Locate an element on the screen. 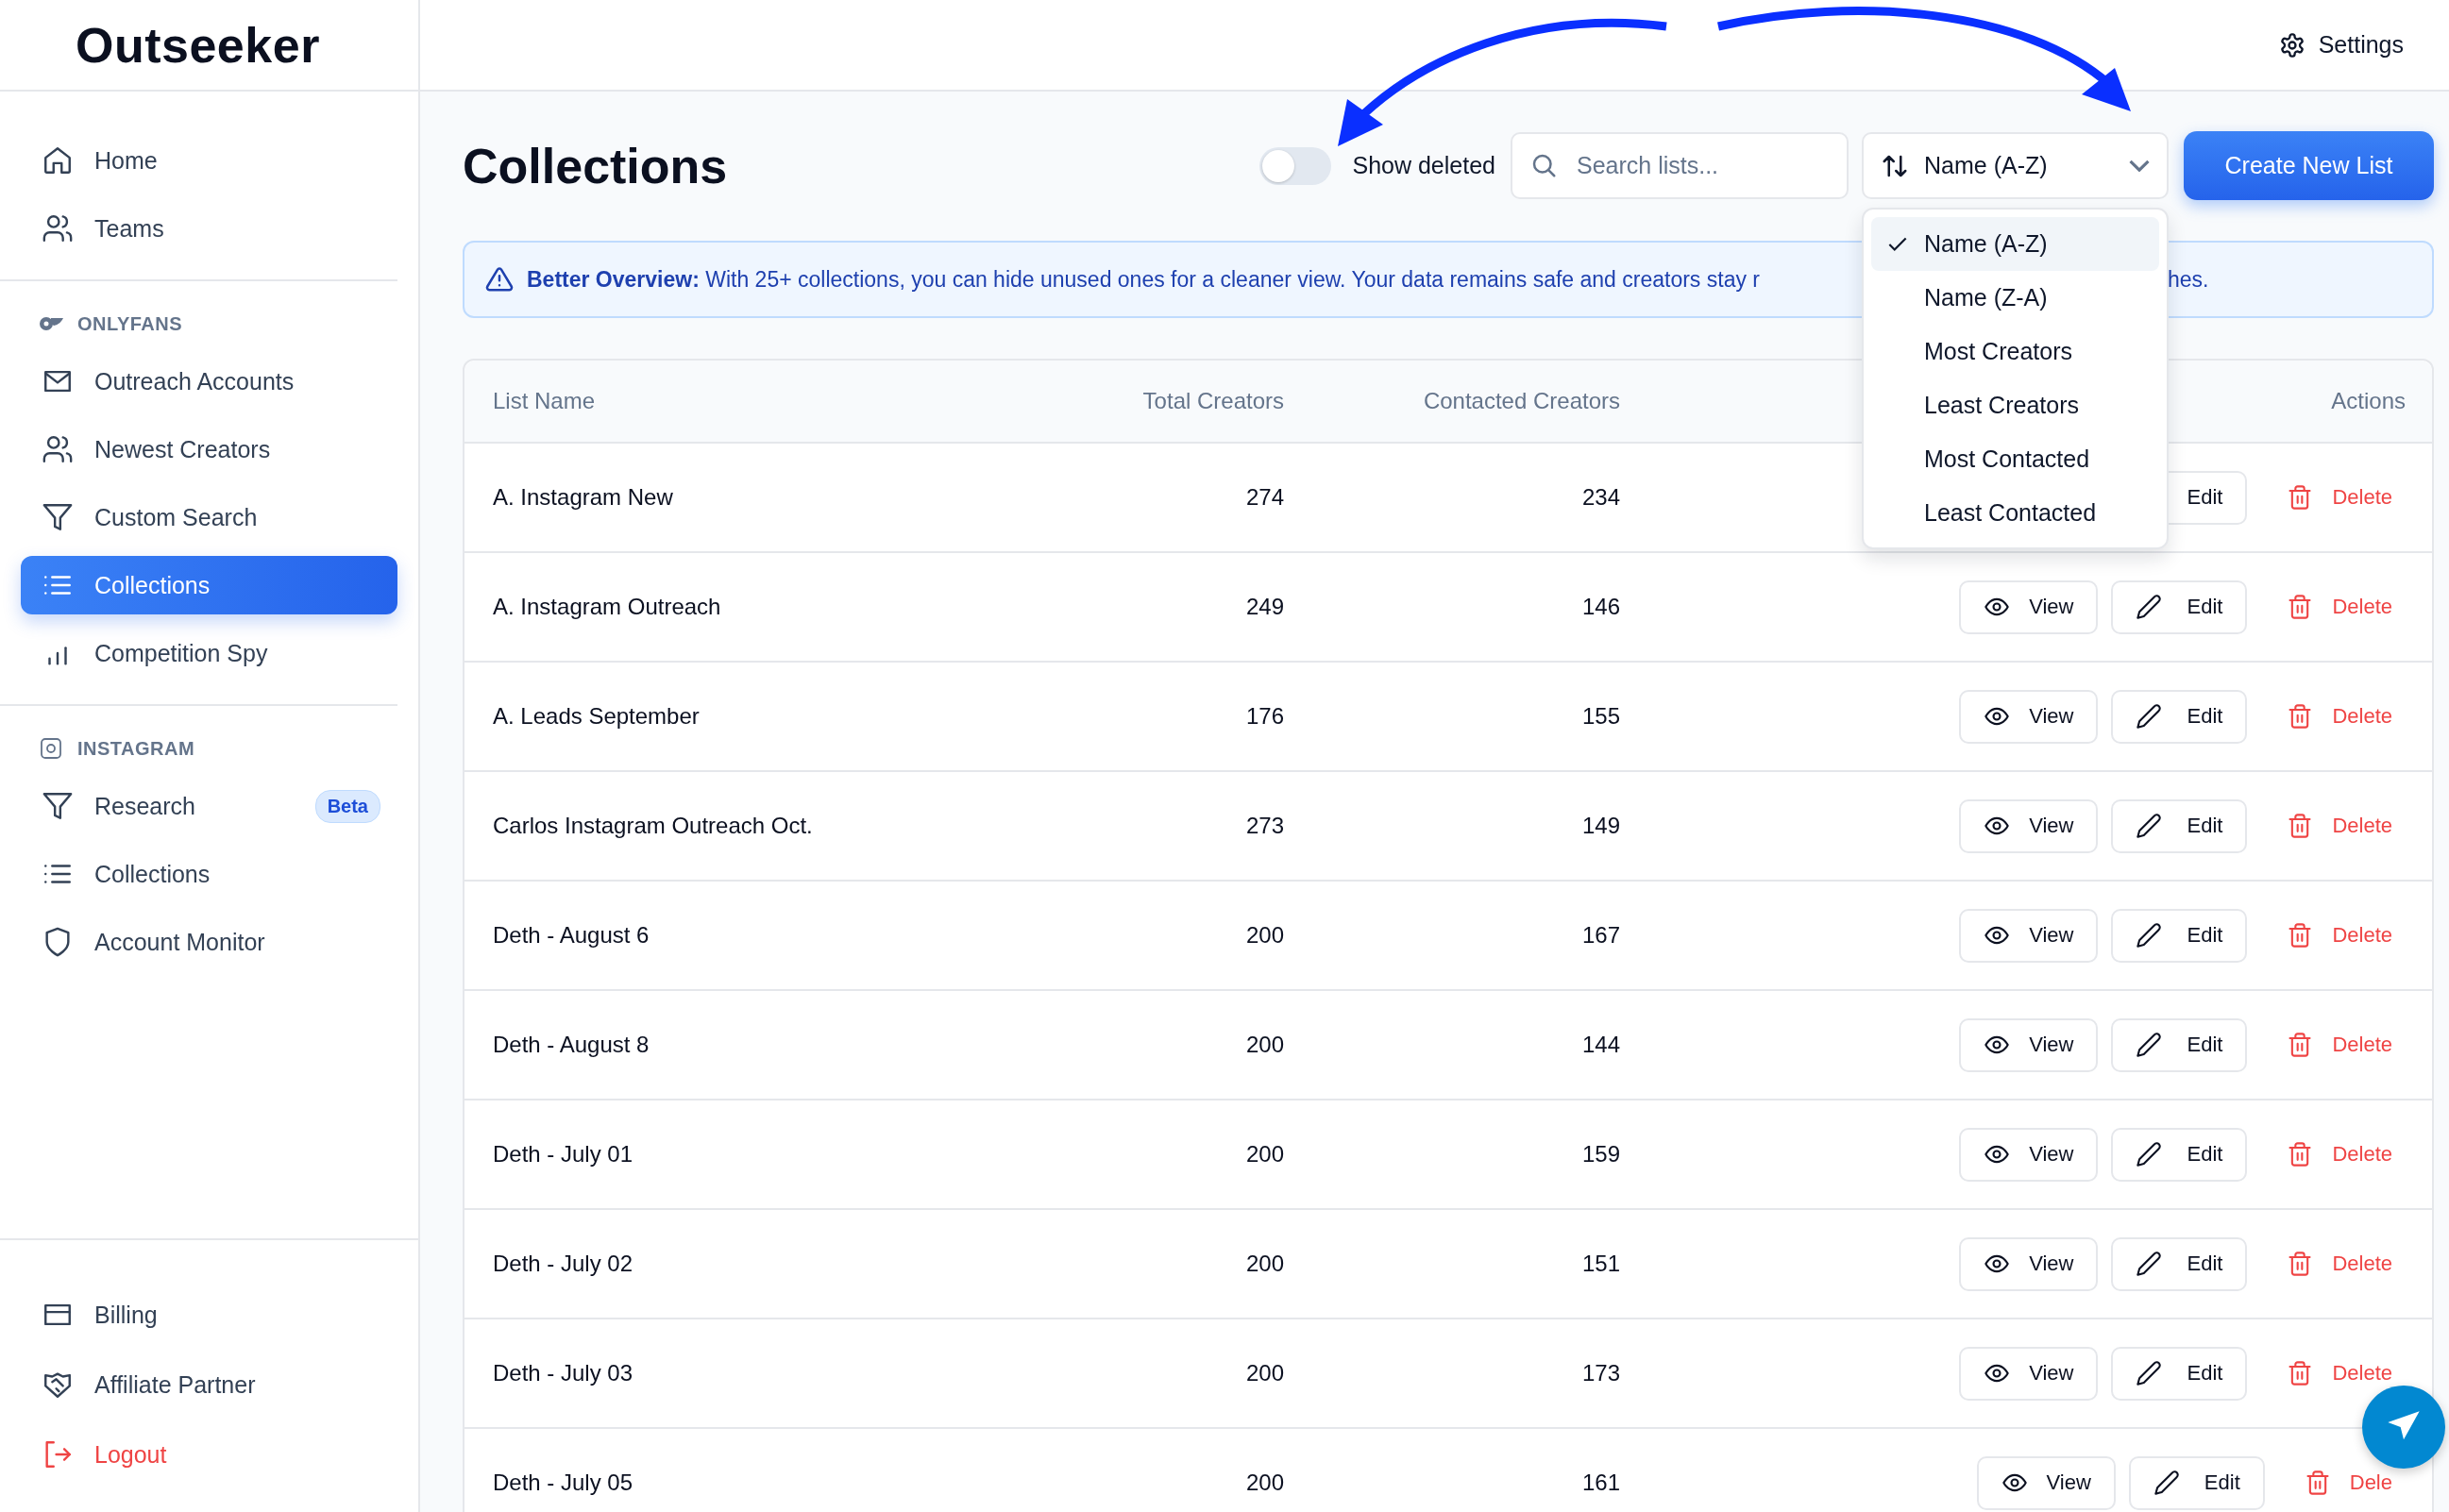 Image resolution: width=2449 pixels, height=1512 pixels. sort-option: Most Creators is located at coordinates (2015, 351).